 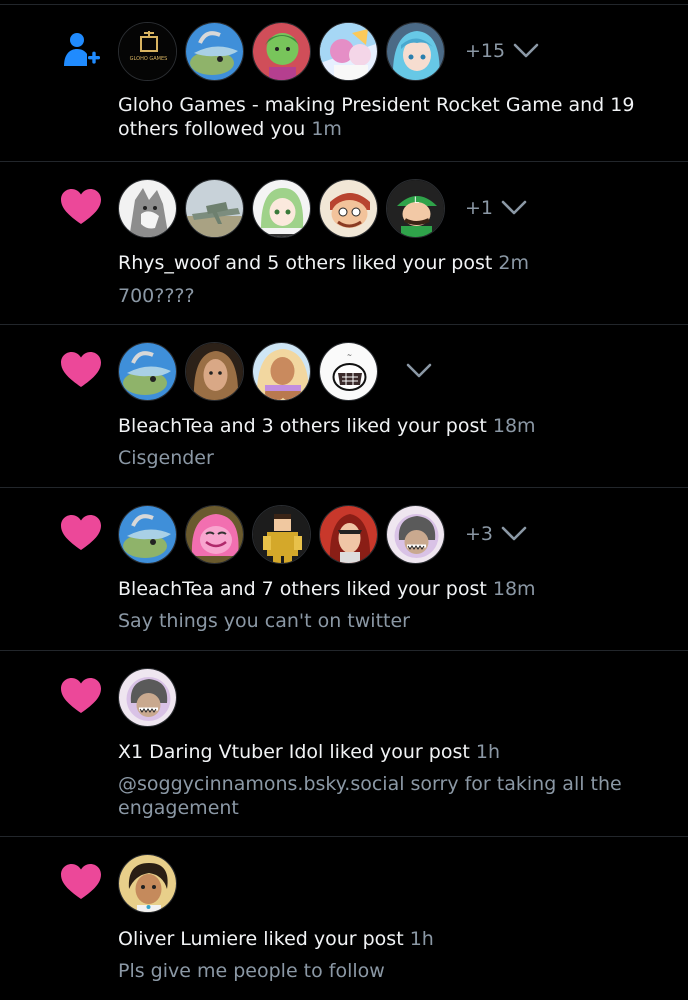 I want to click on post-snippet: Cisgender, so click(x=378, y=458).